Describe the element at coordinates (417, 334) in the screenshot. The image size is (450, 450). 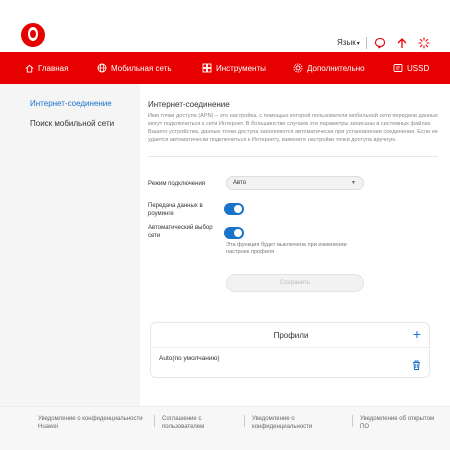
I see `add-profile-button: +` at that location.